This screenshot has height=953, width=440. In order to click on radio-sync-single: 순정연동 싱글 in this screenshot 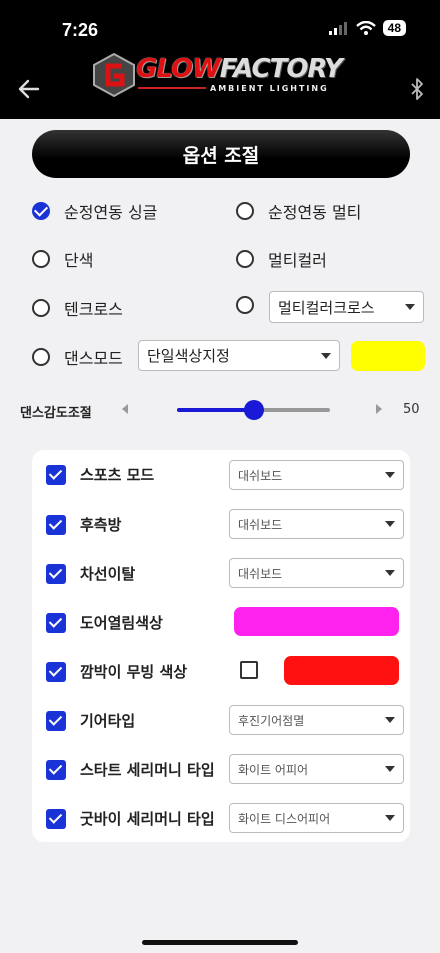, I will do `click(94, 211)`.